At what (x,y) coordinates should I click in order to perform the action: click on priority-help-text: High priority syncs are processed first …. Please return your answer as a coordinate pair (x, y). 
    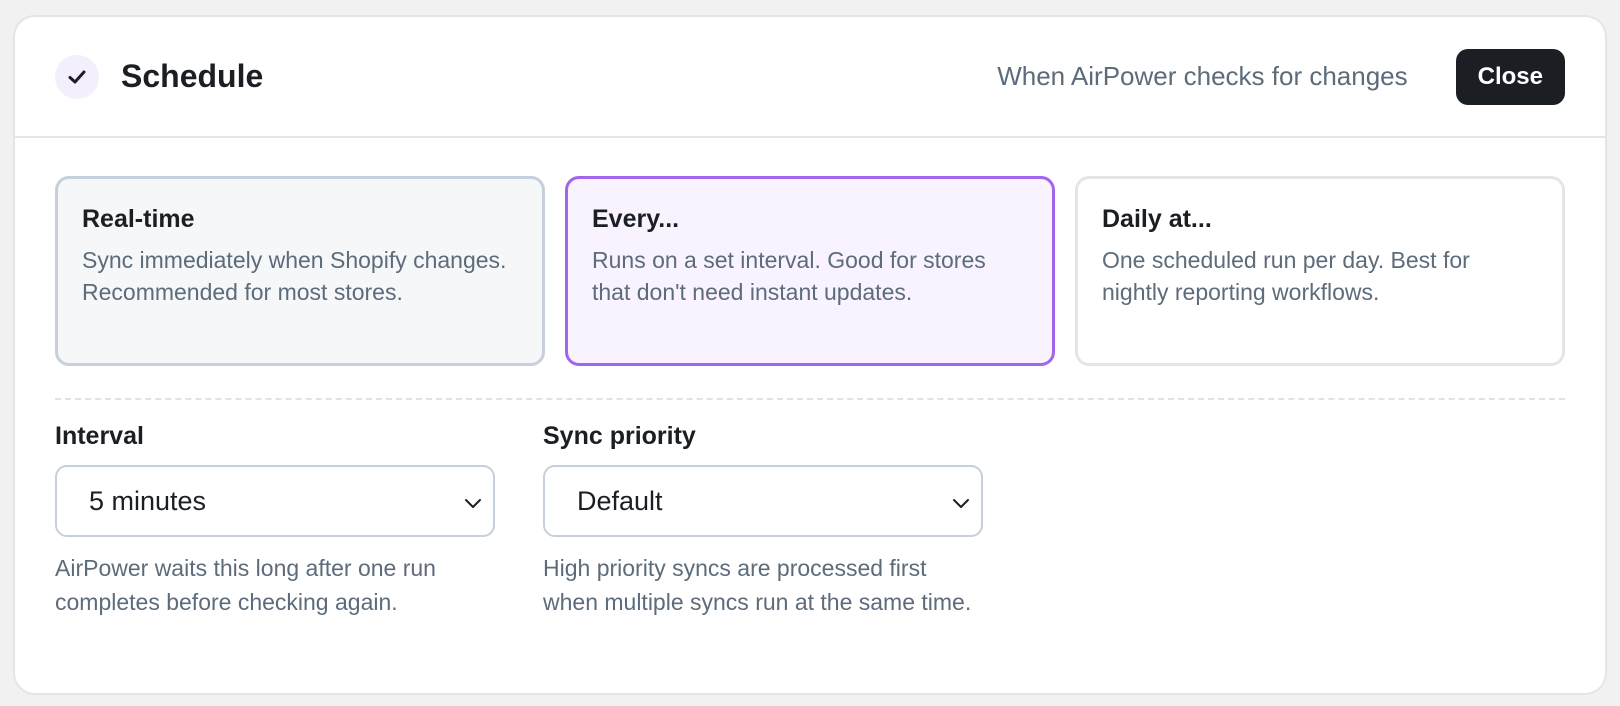
    Looking at the image, I should click on (757, 585).